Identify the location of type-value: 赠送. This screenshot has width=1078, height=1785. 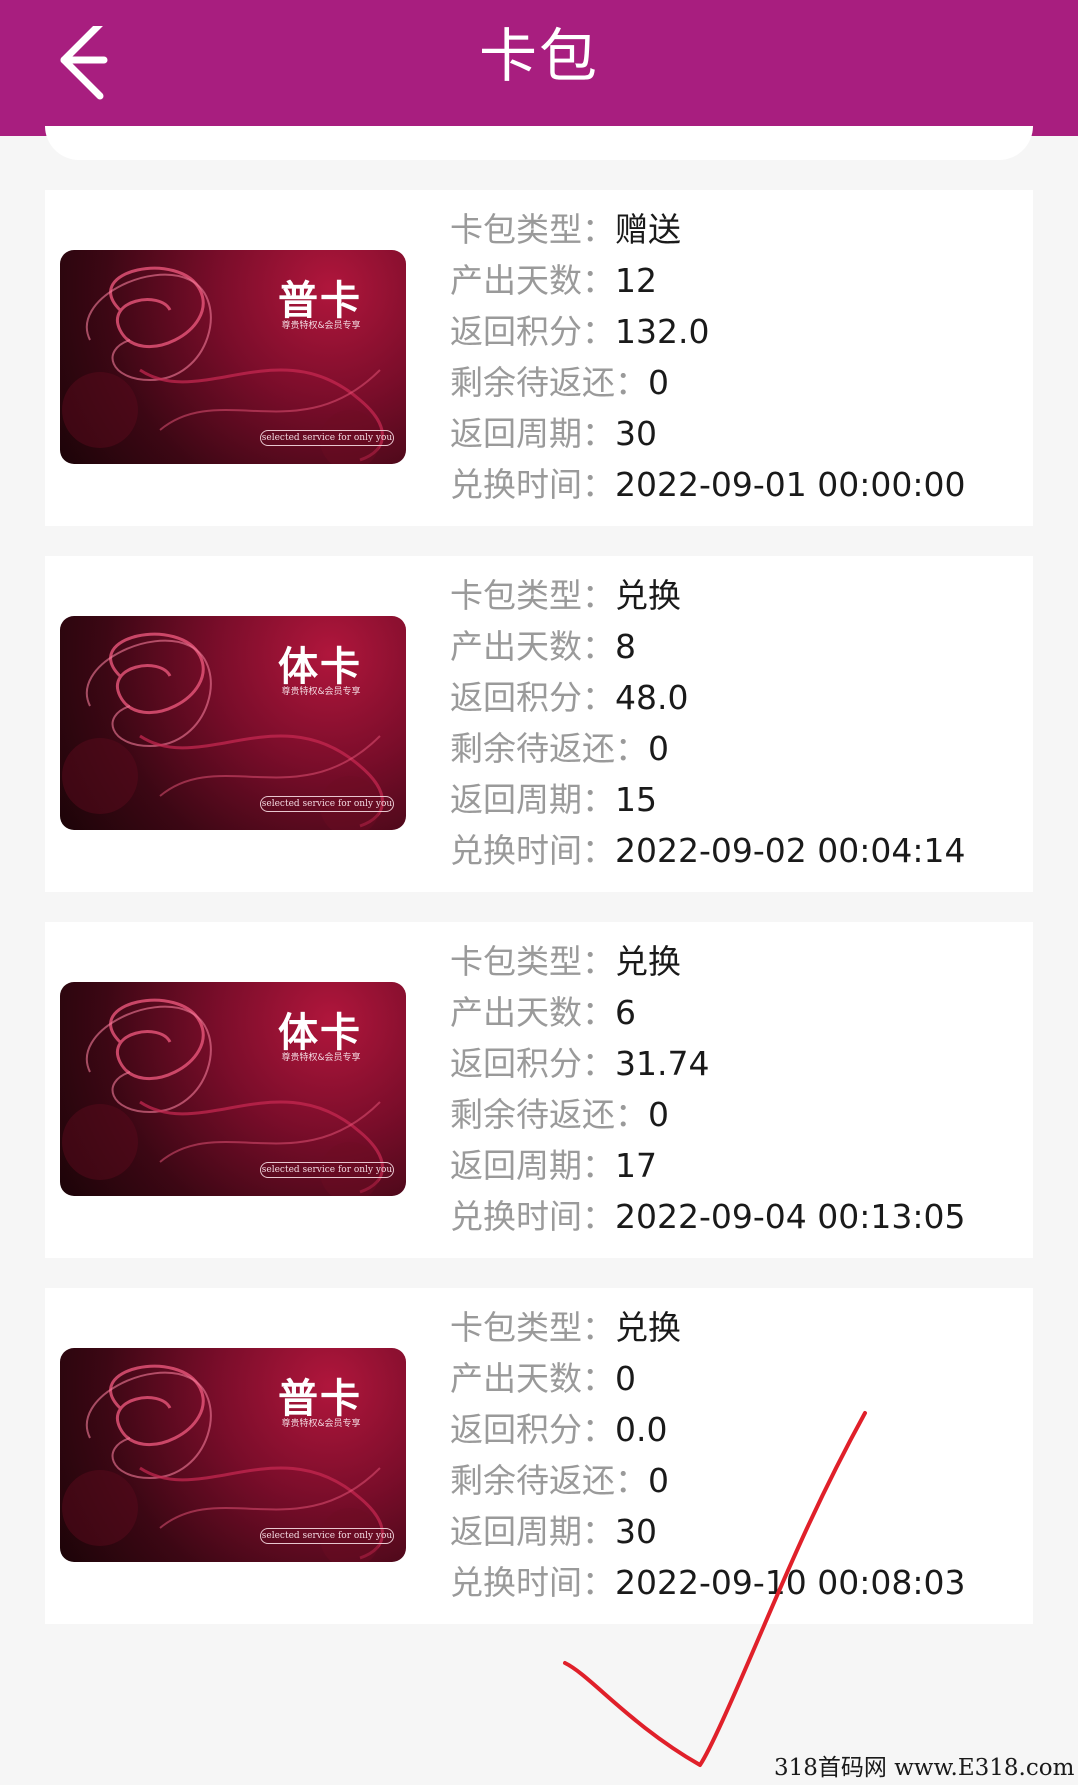
(648, 229).